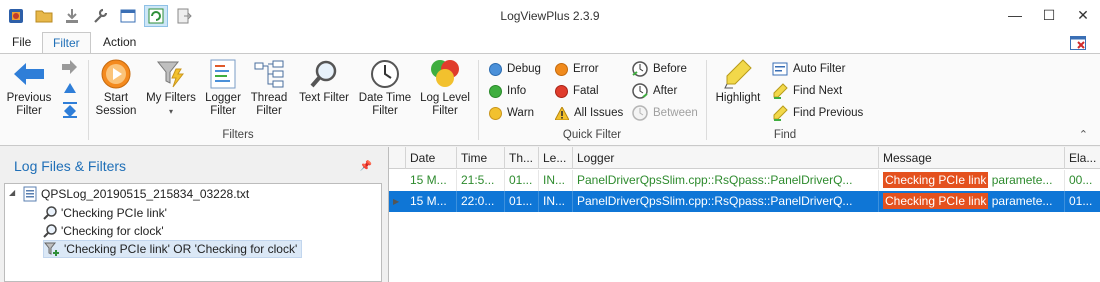 Image resolution: width=1100 pixels, height=282 pixels. What do you see at coordinates (972, 158) in the screenshot?
I see `column-header-message: Message` at bounding box center [972, 158].